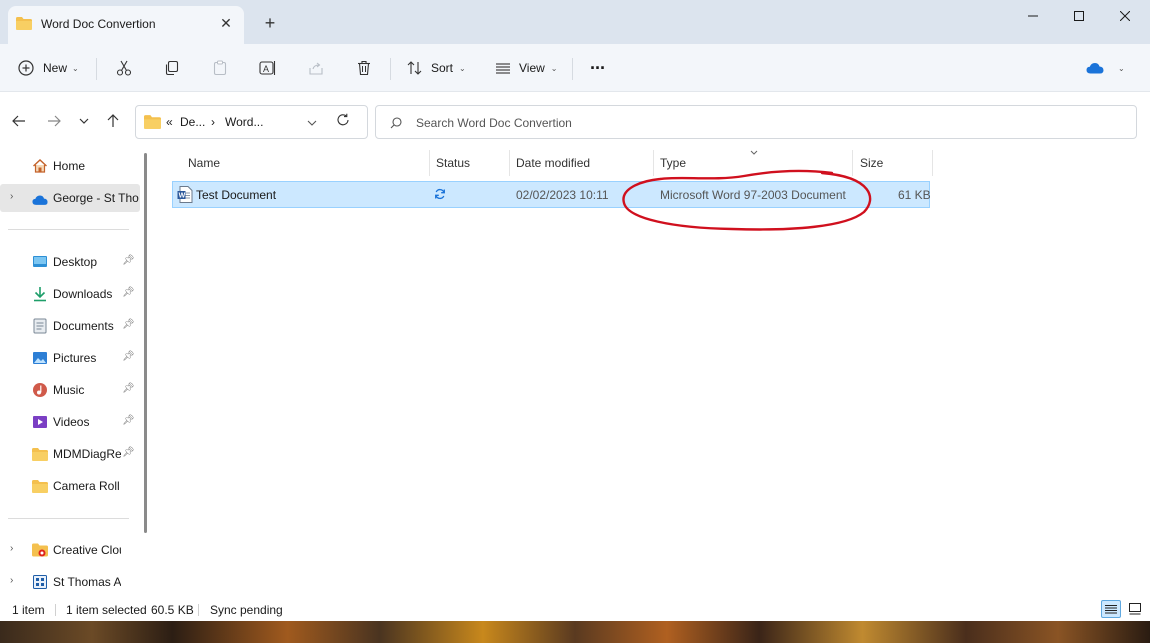 This screenshot has height=643, width=1150. I want to click on column-header-type: Type, so click(673, 163).